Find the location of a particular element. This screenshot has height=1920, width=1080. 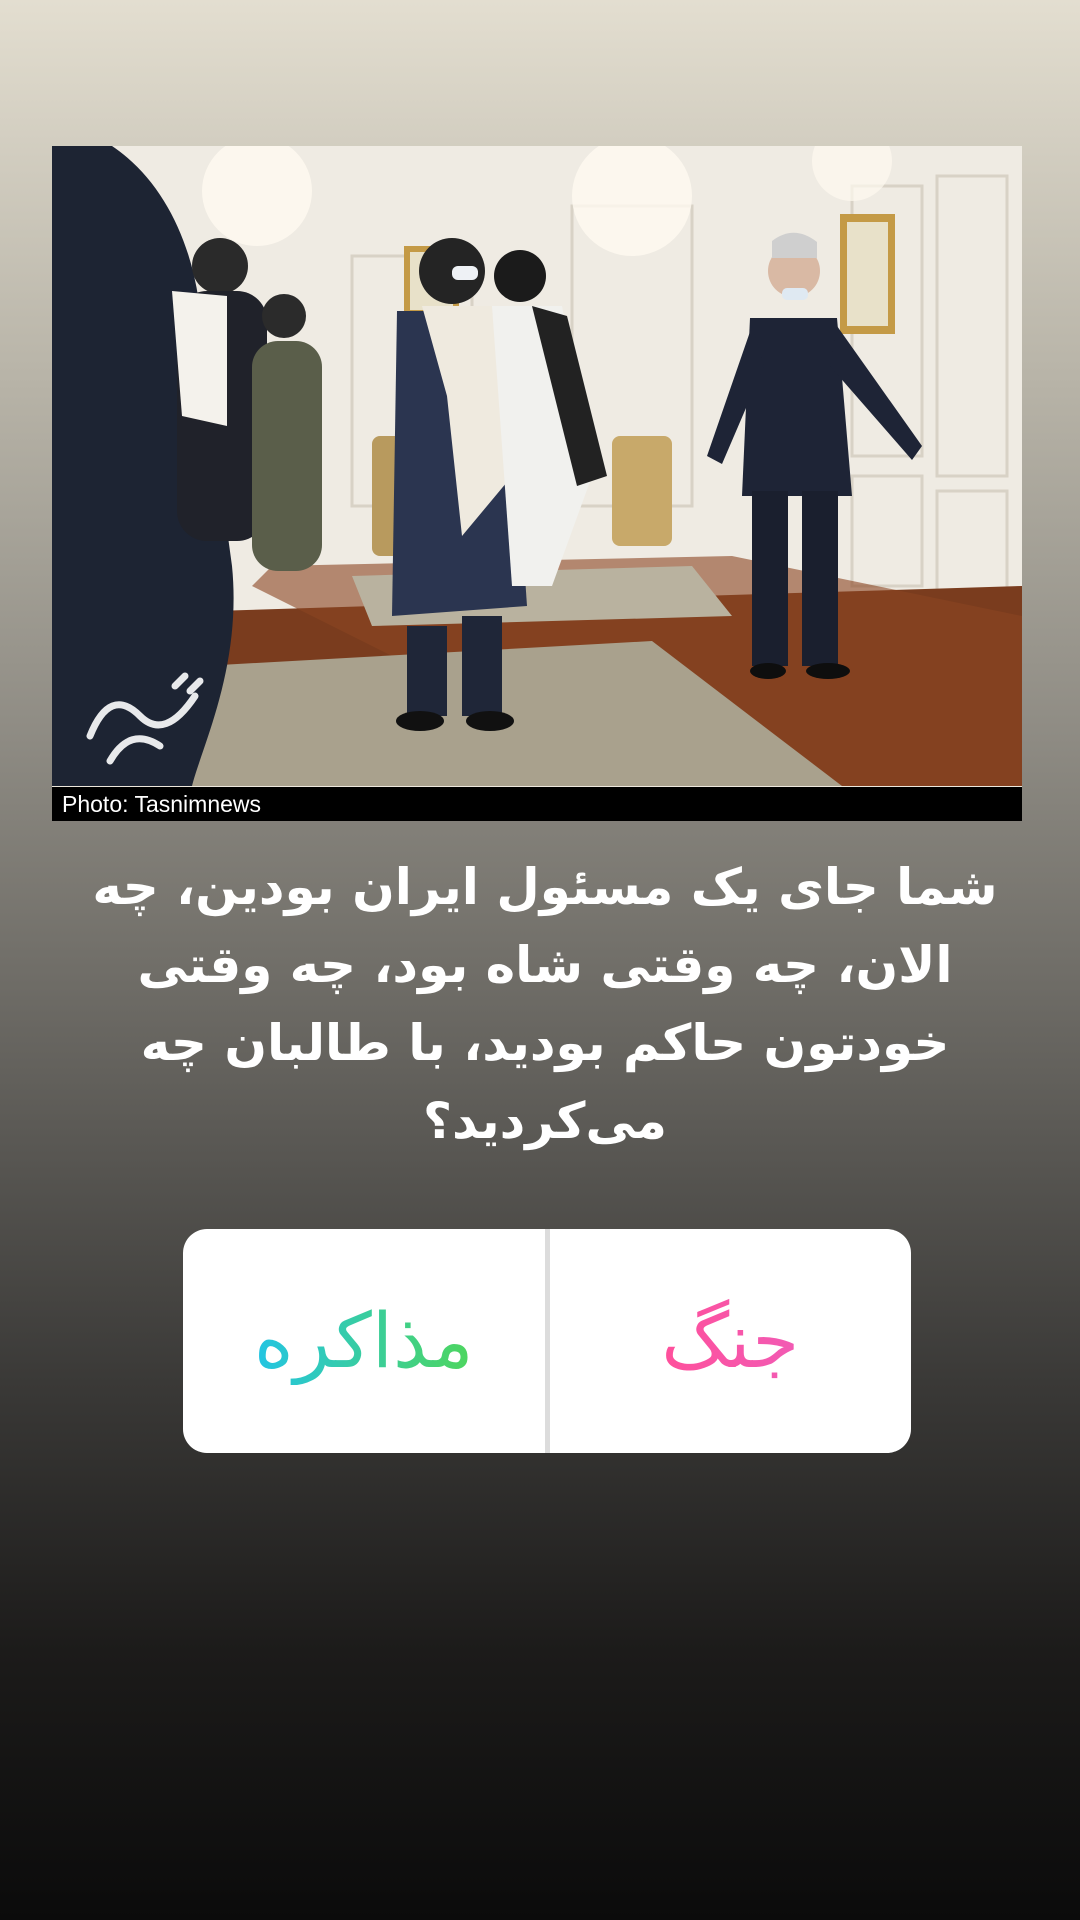

poll-option-negotiation-label: مذاکره is located at coordinates (364, 1341).